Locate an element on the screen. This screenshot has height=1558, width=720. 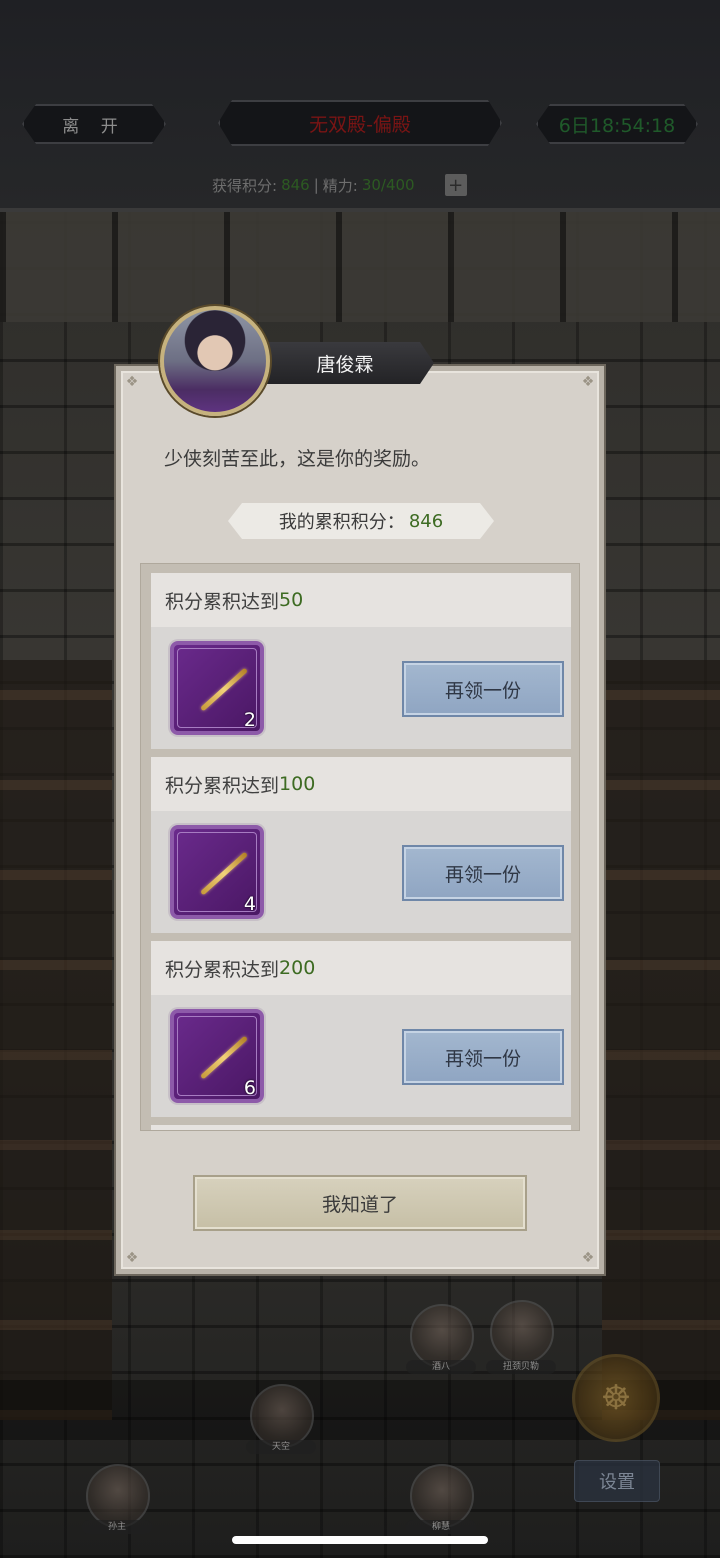
reward-condition is located at coordinates (361, 1127).